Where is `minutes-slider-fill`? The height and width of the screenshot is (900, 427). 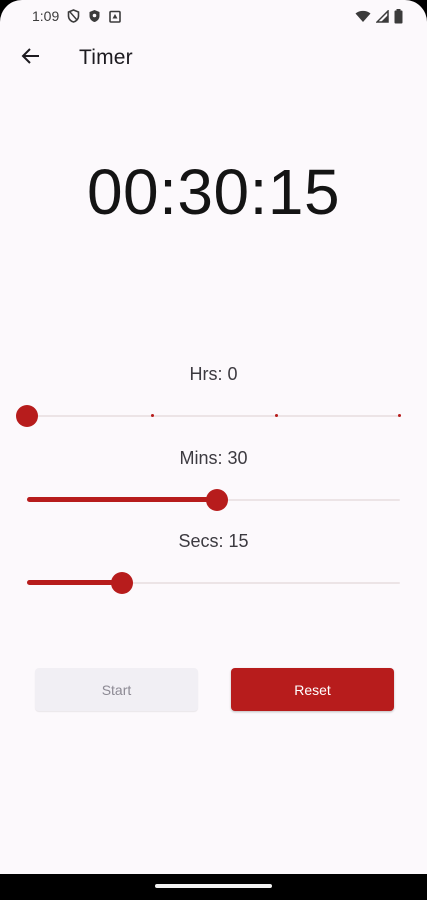
minutes-slider-fill is located at coordinates (122, 499).